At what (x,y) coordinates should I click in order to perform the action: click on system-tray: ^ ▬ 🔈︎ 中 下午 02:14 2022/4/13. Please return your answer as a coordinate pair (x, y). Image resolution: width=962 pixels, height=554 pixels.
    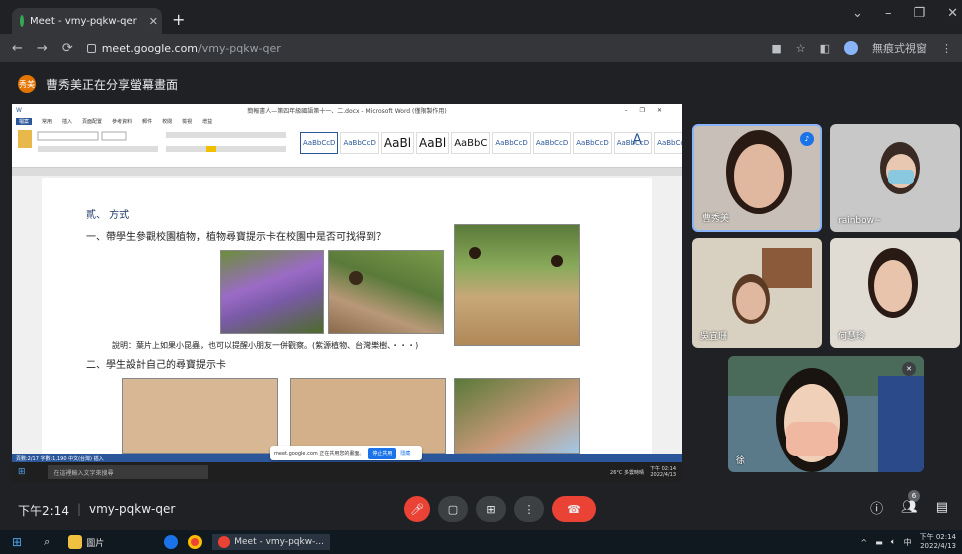
    Looking at the image, I should click on (908, 542).